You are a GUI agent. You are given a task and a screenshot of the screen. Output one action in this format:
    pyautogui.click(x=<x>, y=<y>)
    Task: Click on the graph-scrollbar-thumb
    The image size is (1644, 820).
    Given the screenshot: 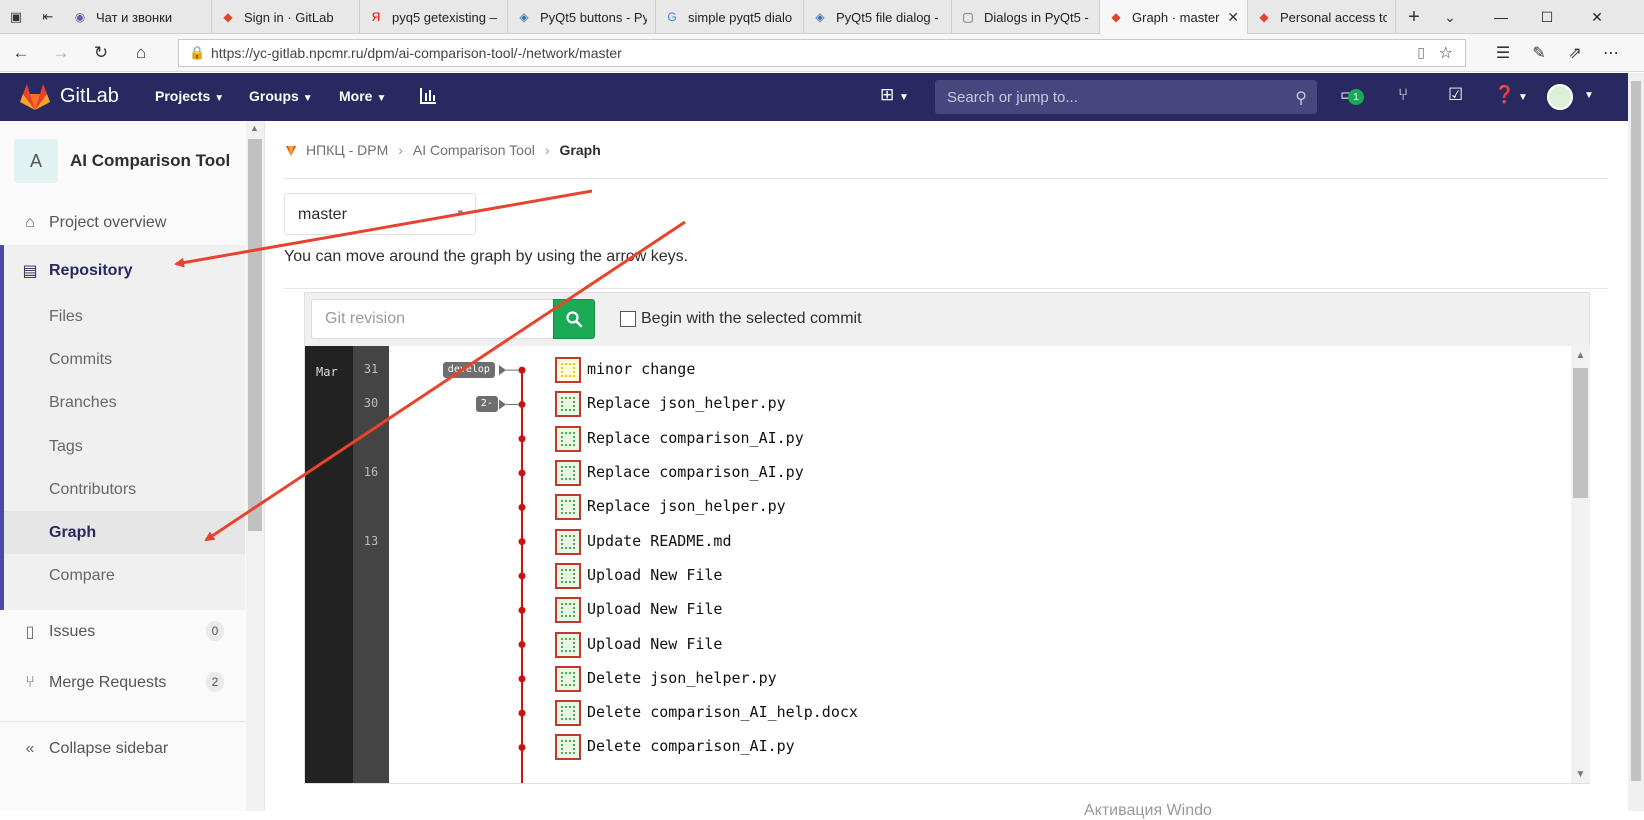 What is the action you would take?
    pyautogui.click(x=1580, y=433)
    